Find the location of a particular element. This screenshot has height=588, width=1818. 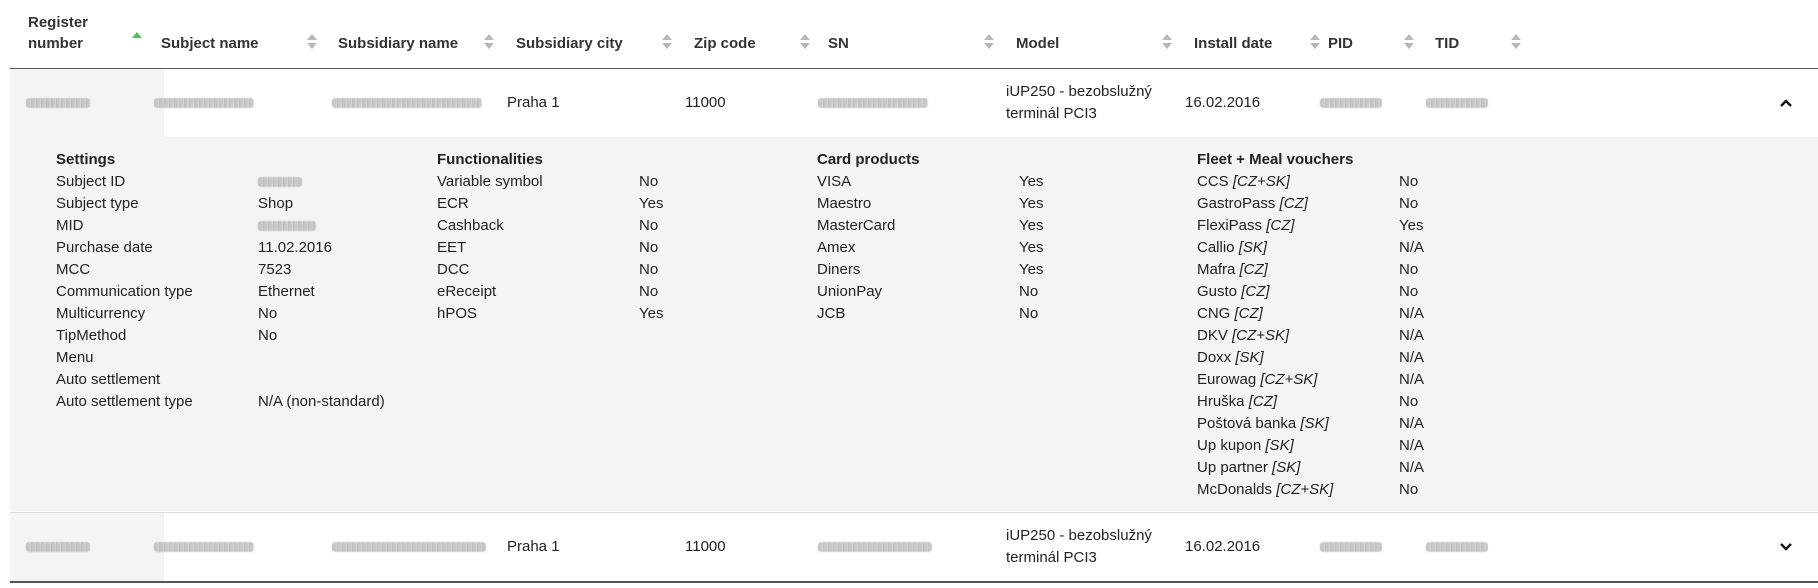

column-header-pid: PID is located at coordinates (1378, 34).